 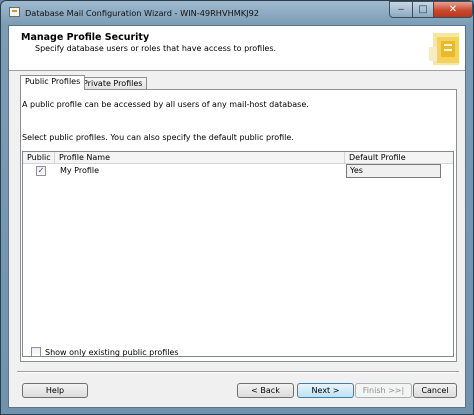 I want to click on app-icon, so click(x=14, y=12).